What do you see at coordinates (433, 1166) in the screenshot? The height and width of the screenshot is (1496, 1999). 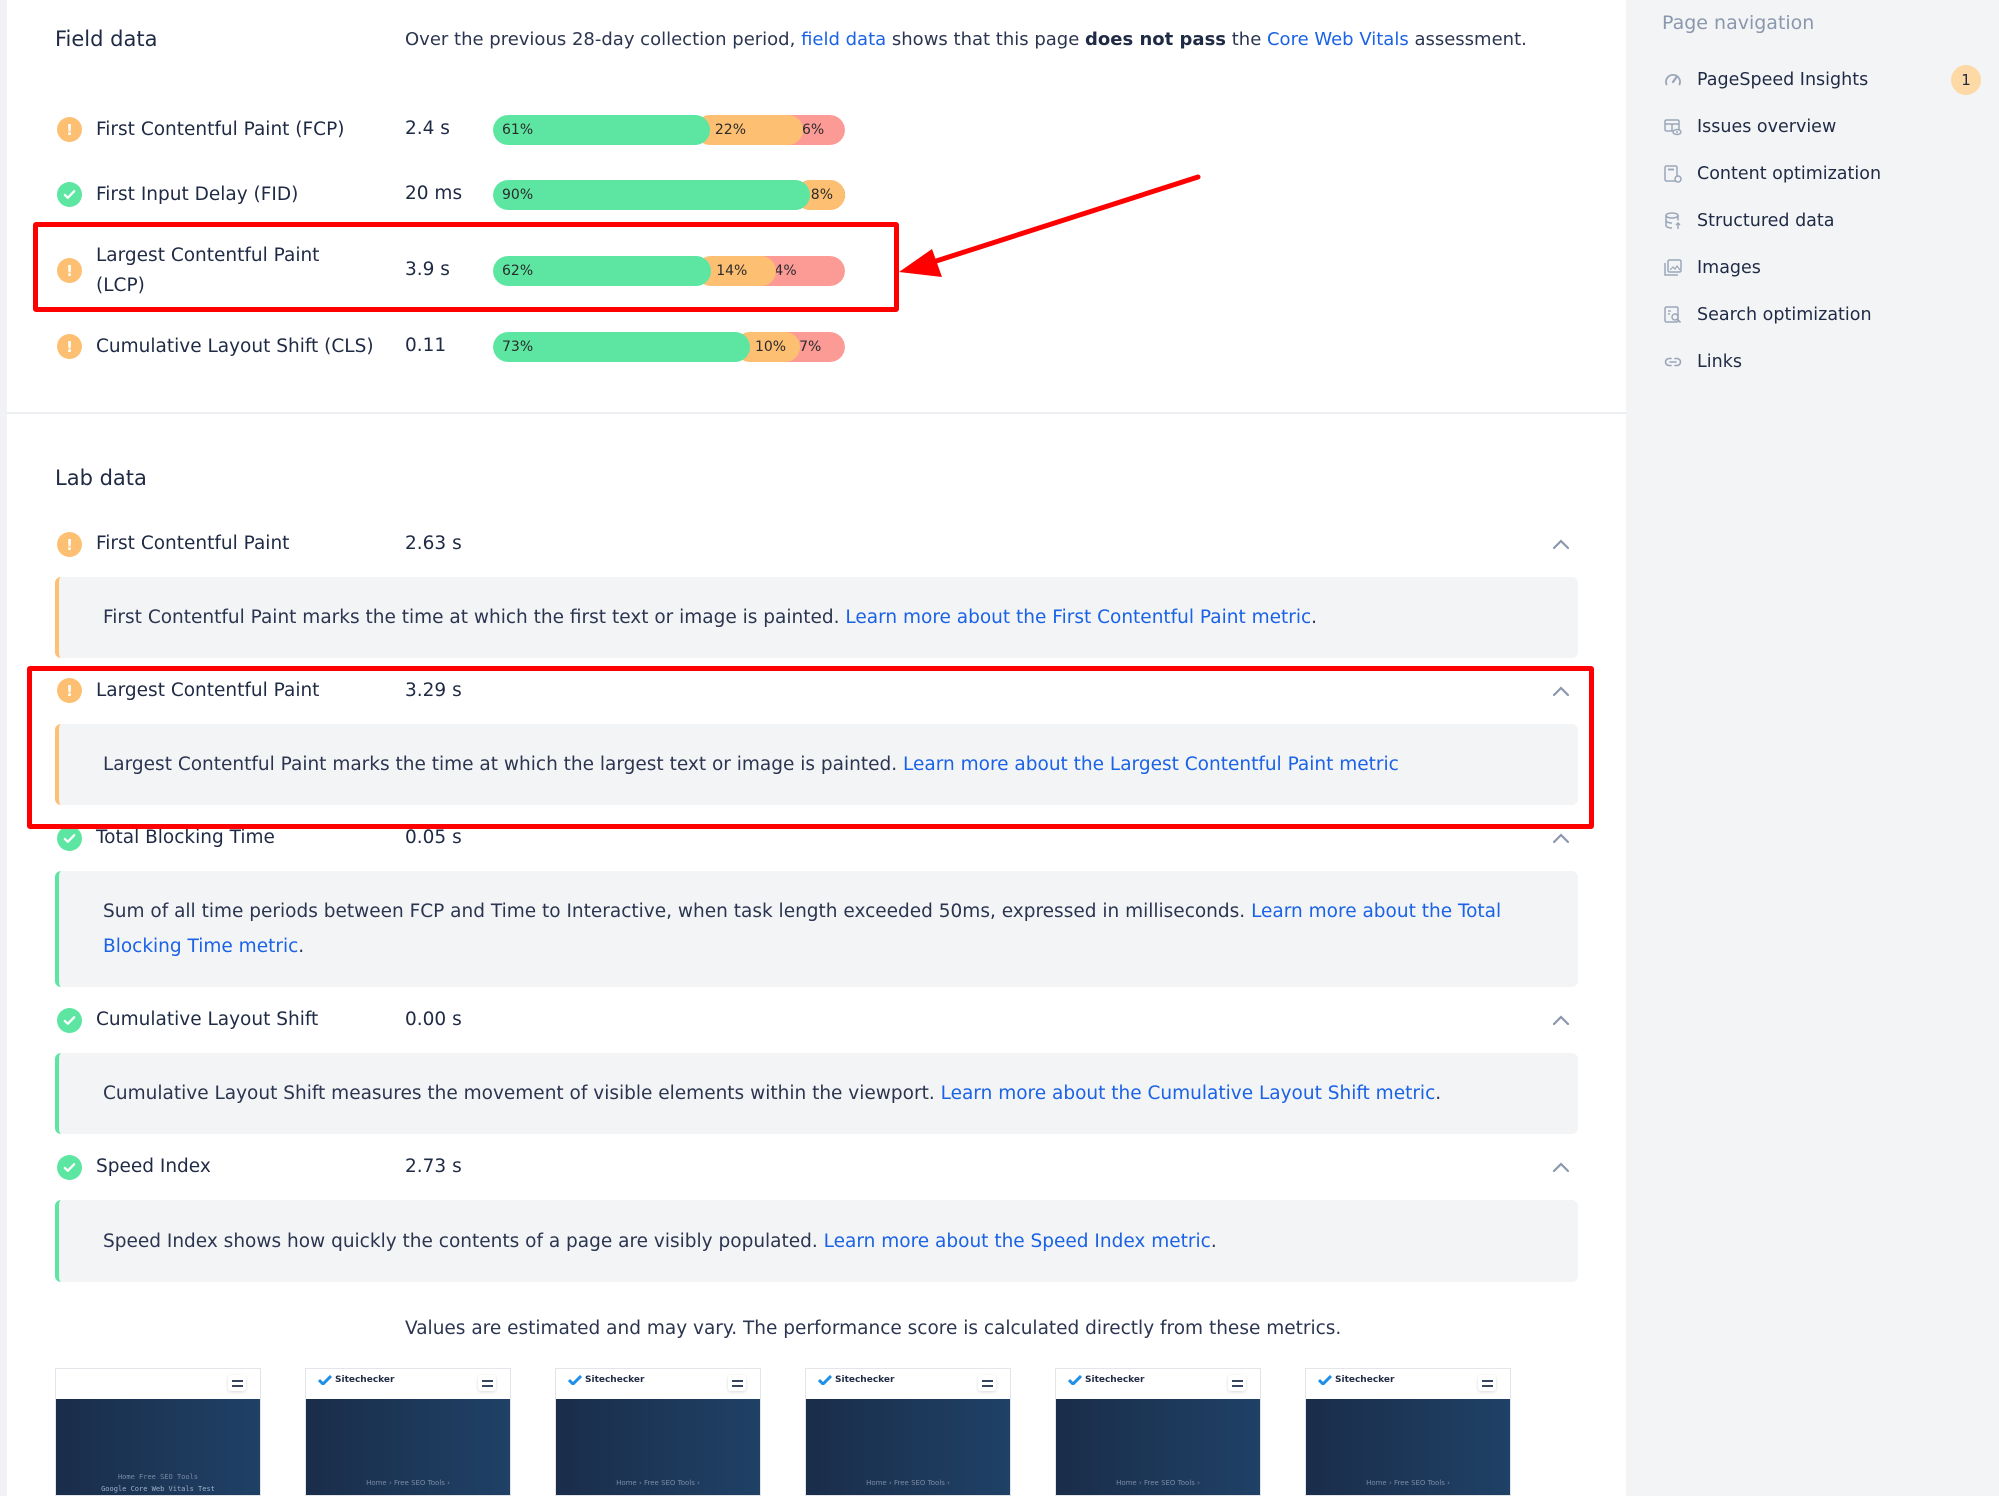 I see `metric-value: 2.73 s` at bounding box center [433, 1166].